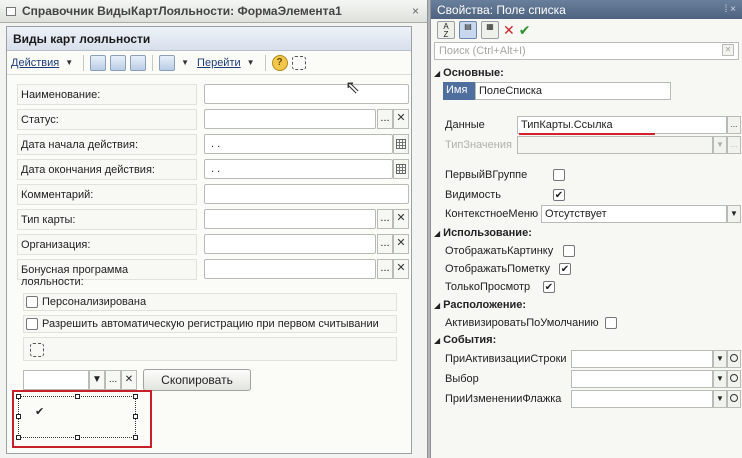 The width and height of the screenshot is (742, 458). Describe the element at coordinates (465, 125) in the screenshot. I see `data-property-label: Данные` at that location.